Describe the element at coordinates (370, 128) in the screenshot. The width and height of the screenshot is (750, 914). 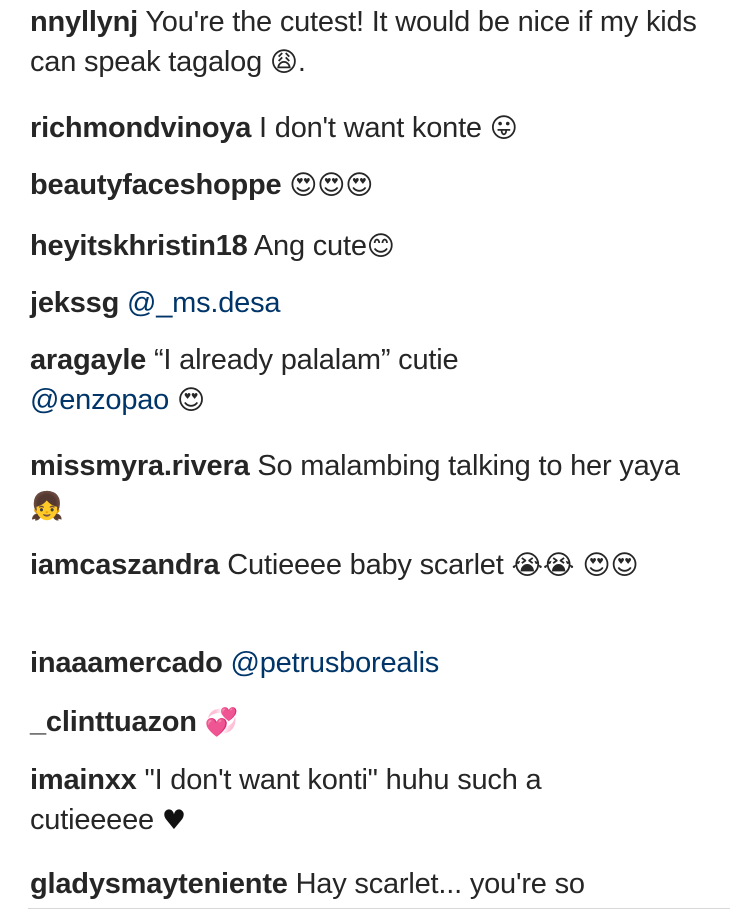
I see `comment-text: I don't want konte` at that location.